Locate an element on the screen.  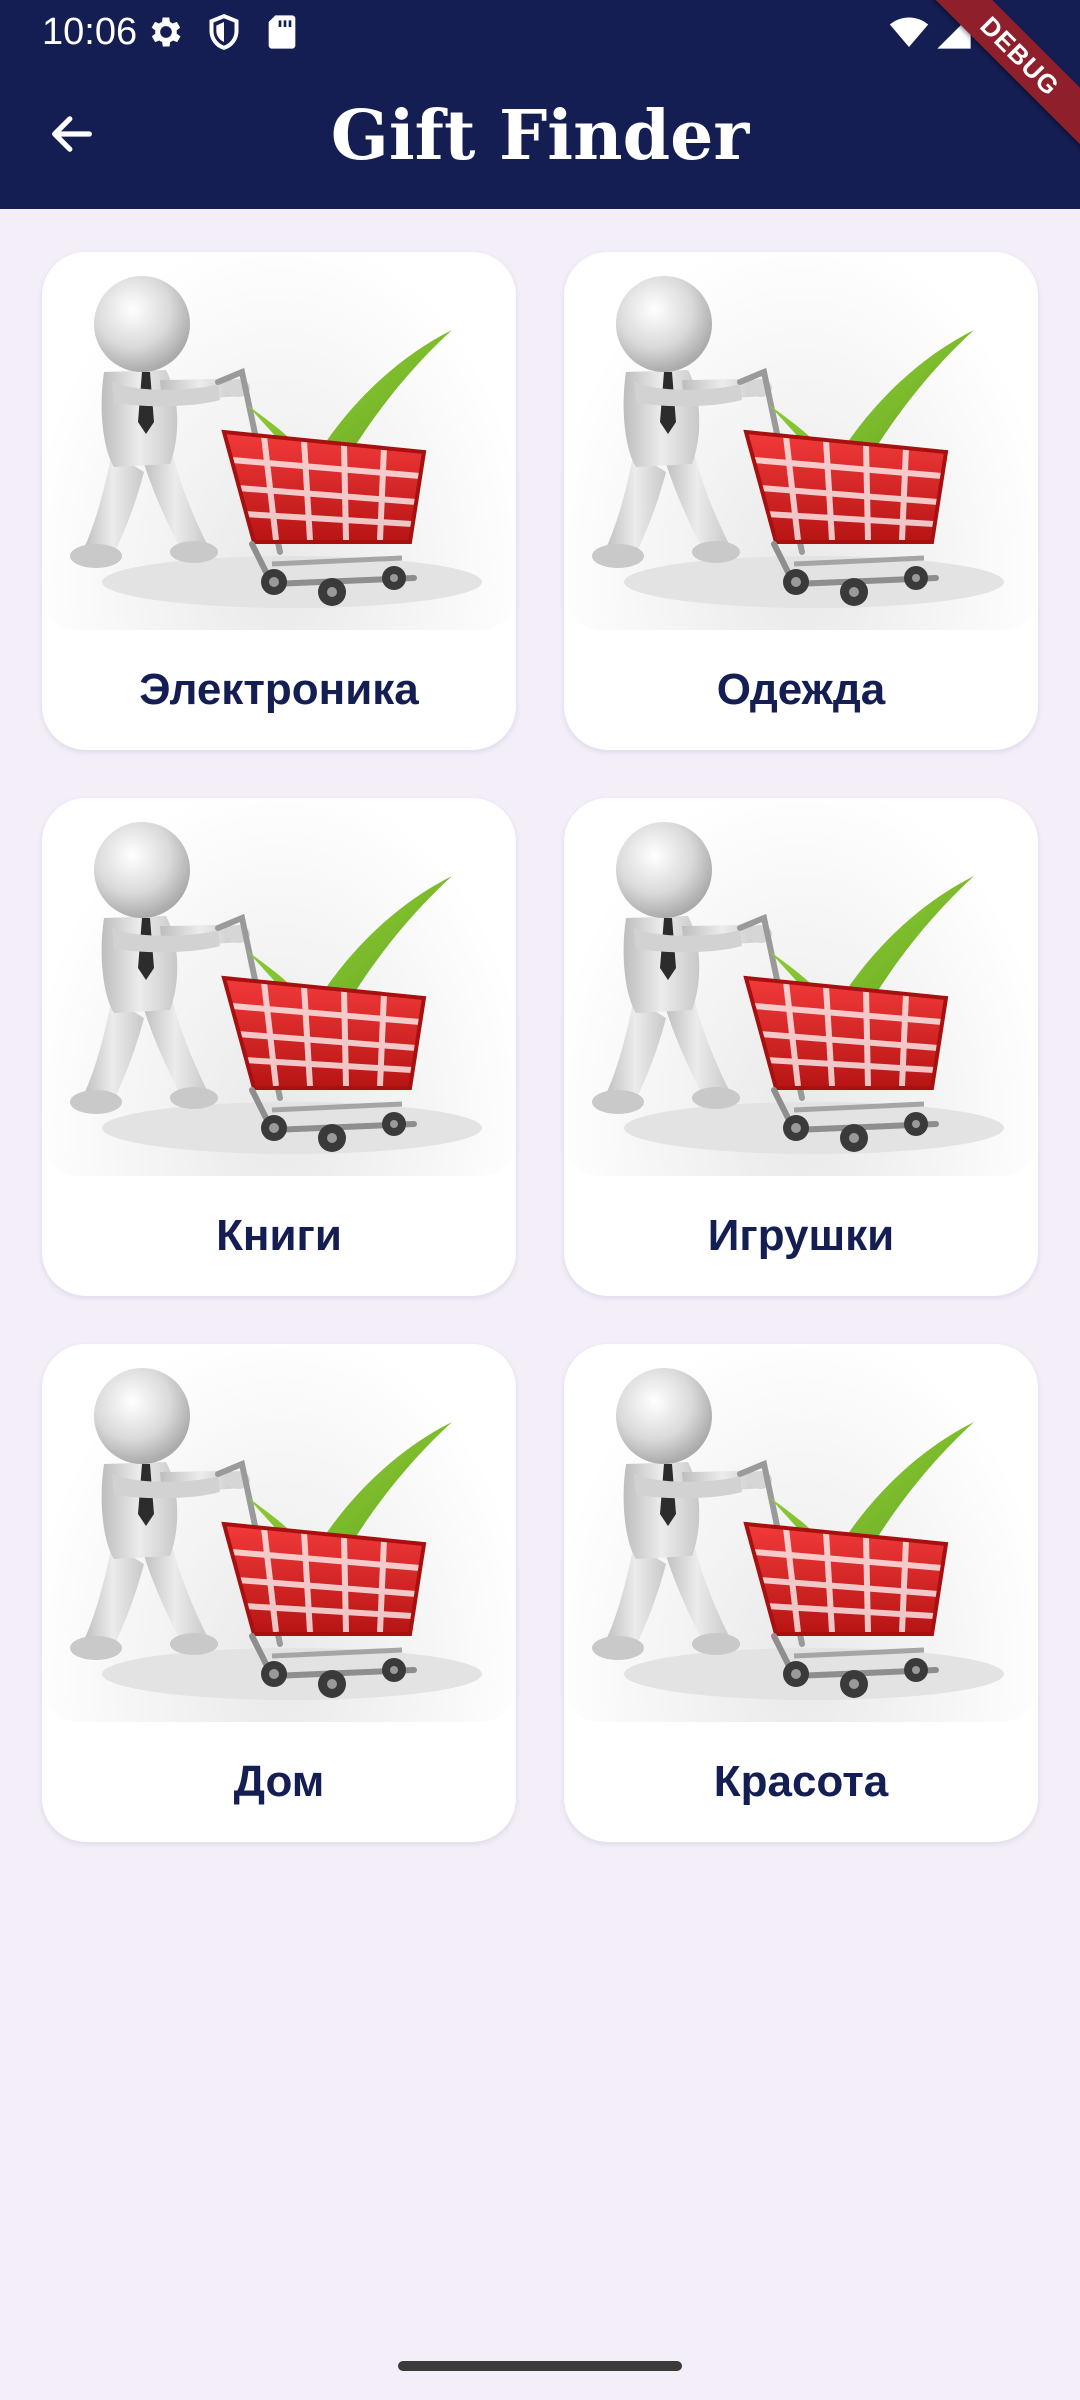
category-card: Электроника is located at coordinates (279, 501).